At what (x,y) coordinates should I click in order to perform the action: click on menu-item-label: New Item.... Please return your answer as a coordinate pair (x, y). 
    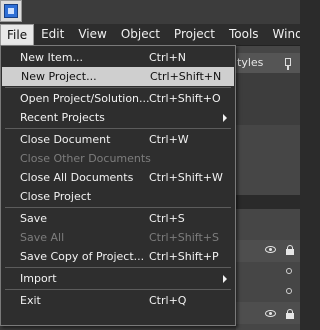
    Looking at the image, I should click on (52, 57).